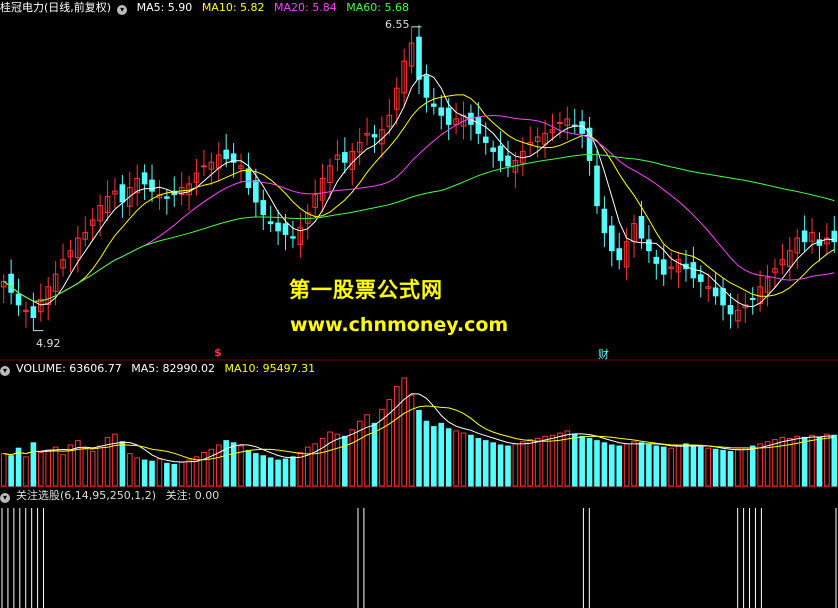  I want to click on high-price-label: 6.55, so click(397, 24).